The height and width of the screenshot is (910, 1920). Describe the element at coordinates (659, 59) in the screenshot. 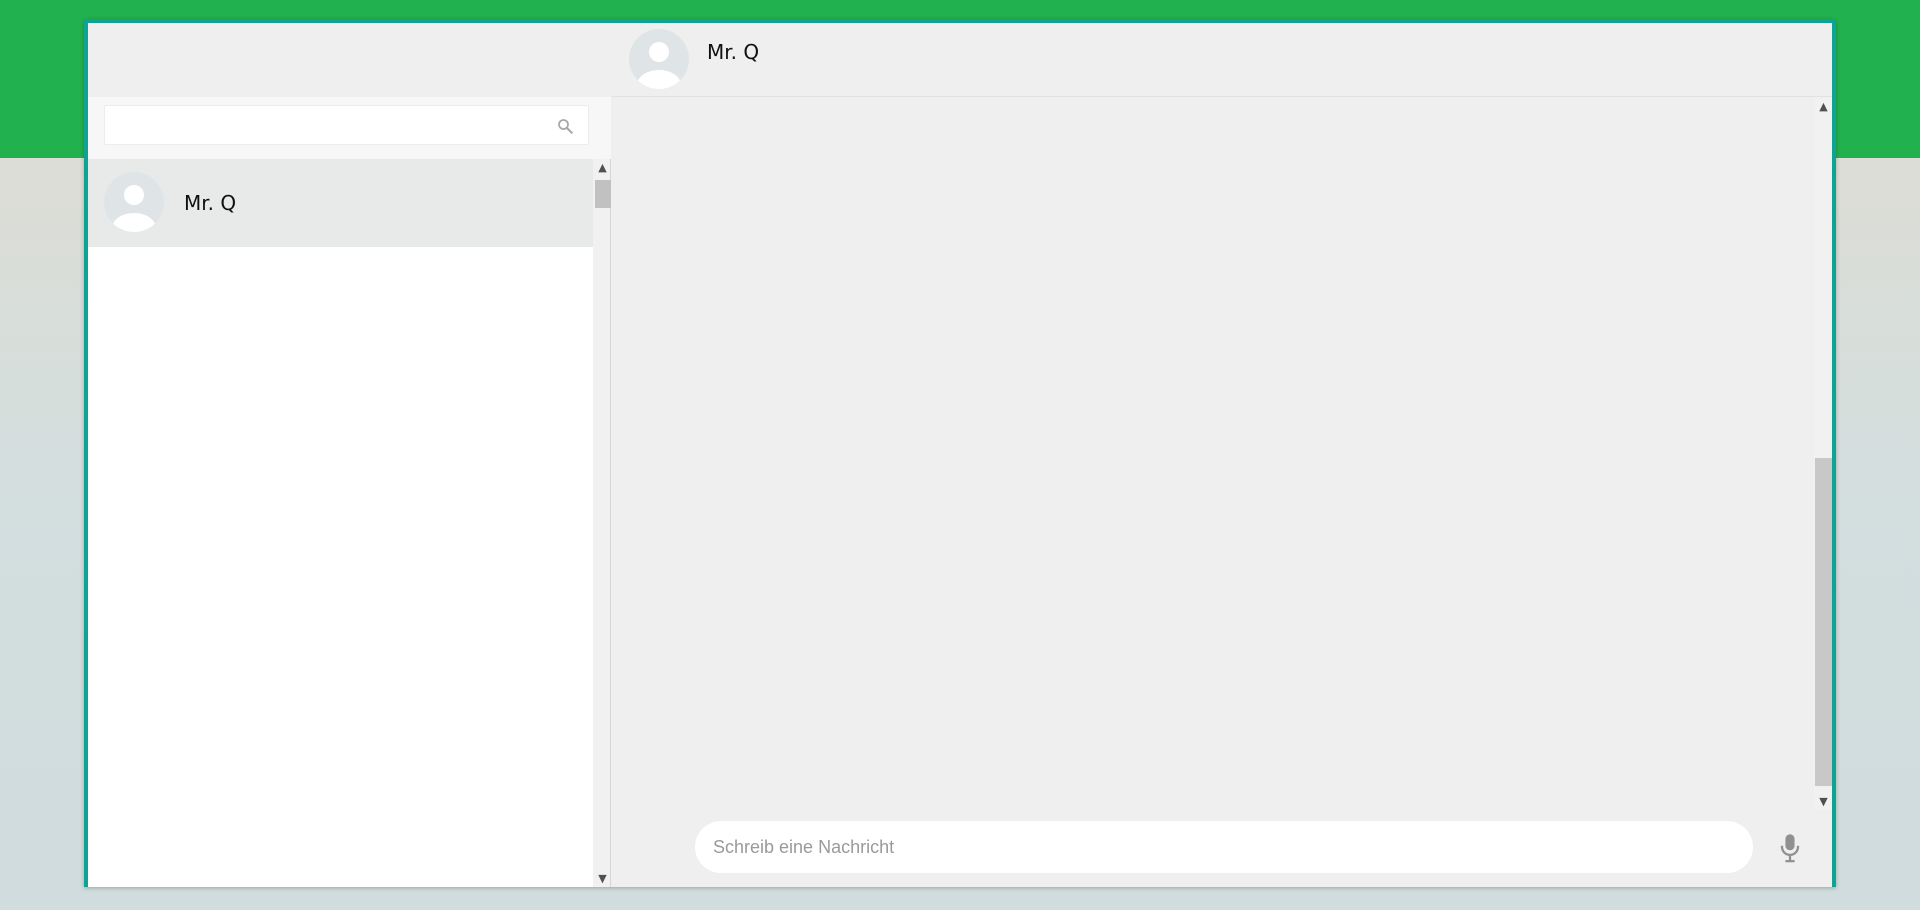

I see `contact-avatar-icon` at that location.